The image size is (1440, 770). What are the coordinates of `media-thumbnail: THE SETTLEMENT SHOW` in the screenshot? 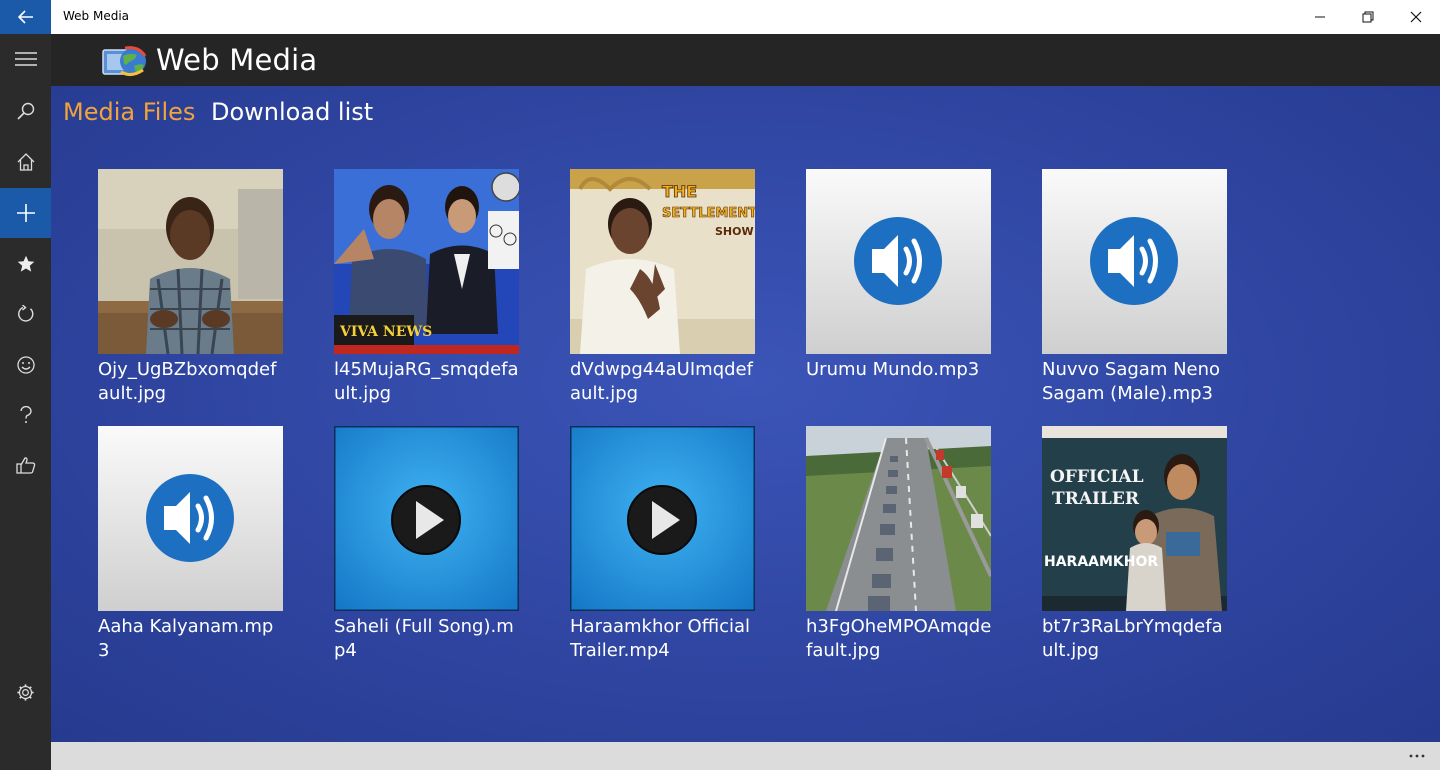 It's located at (662, 261).